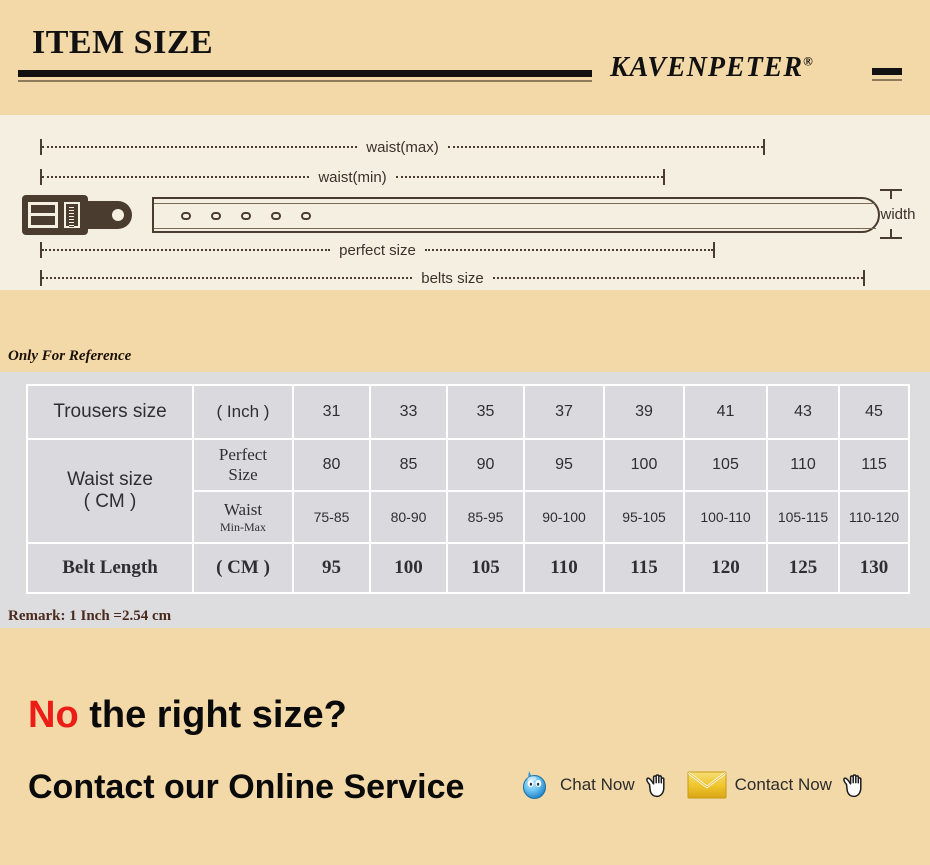 This screenshot has height=865, width=930. What do you see at coordinates (725, 465) in the screenshot?
I see `cell-perfect-5: 105` at bounding box center [725, 465].